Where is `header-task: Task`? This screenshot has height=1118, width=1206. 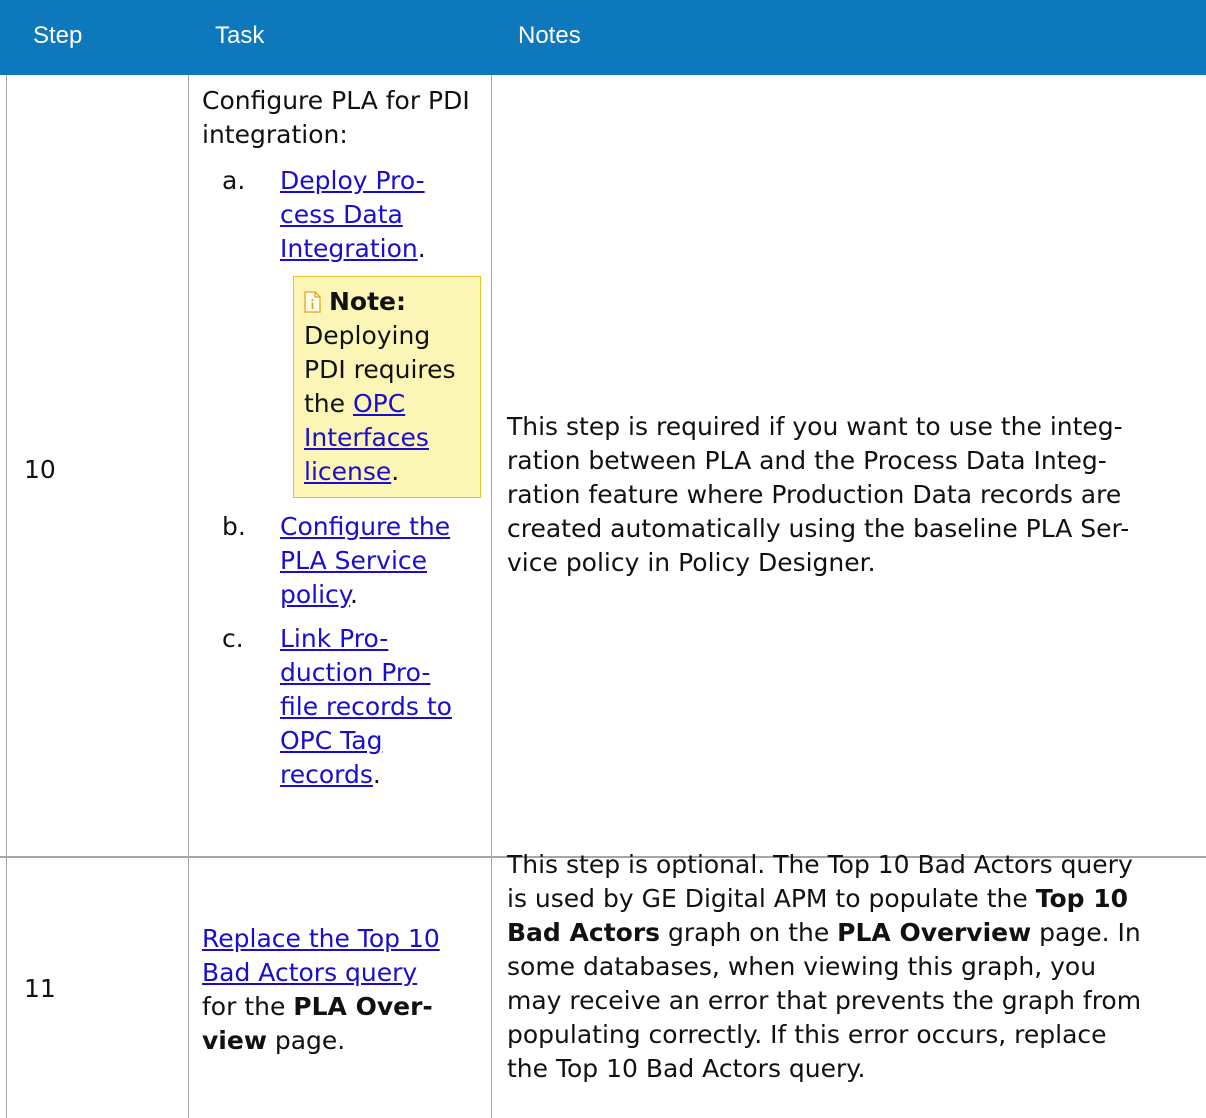
header-task: Task is located at coordinates (240, 35).